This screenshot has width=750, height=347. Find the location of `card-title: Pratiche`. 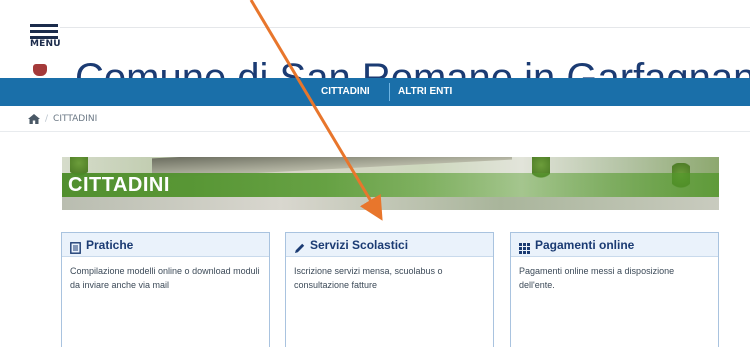

card-title: Pratiche is located at coordinates (109, 245).